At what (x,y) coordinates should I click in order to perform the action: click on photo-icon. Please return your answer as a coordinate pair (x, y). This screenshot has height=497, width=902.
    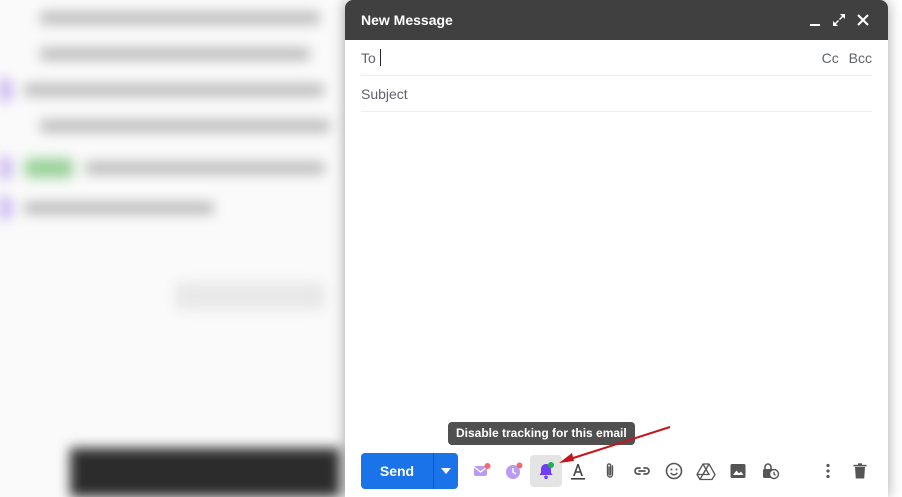
    Looking at the image, I should click on (738, 471).